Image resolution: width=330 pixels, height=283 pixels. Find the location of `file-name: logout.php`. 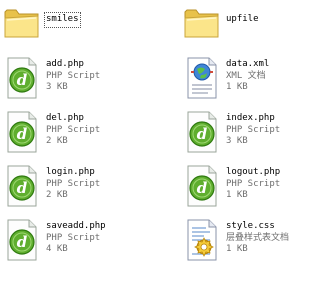

file-name: logout.php is located at coordinates (253, 172).